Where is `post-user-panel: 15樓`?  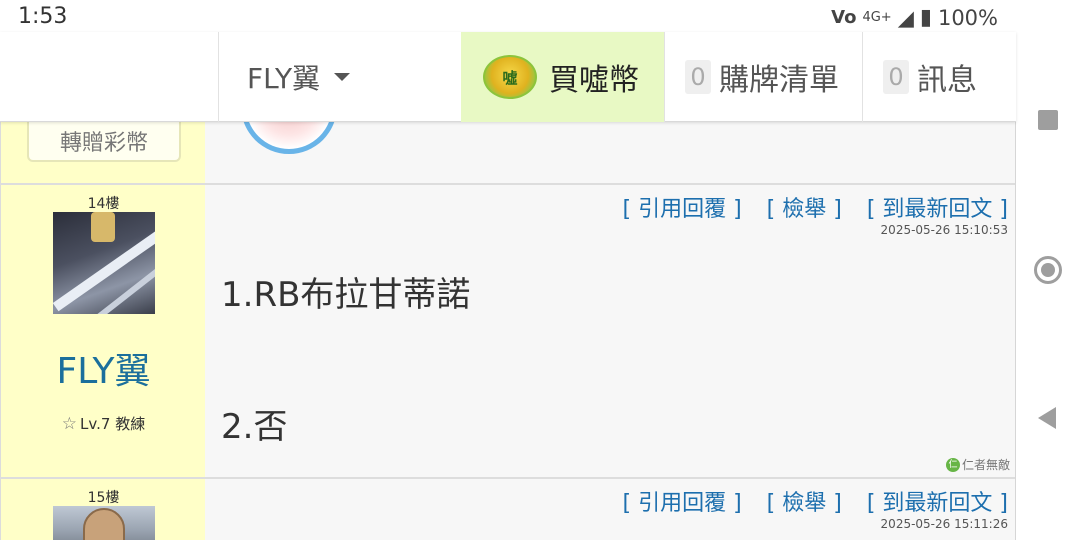 post-user-panel: 15樓 is located at coordinates (102, 509).